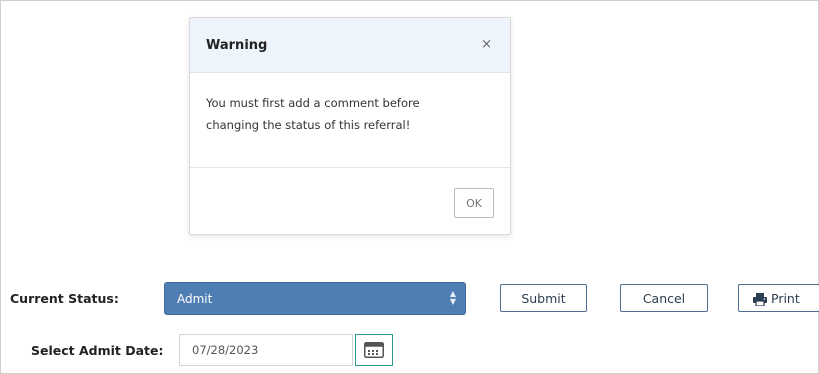 The width and height of the screenshot is (819, 374). What do you see at coordinates (543, 298) in the screenshot?
I see `submit-button: Submit` at bounding box center [543, 298].